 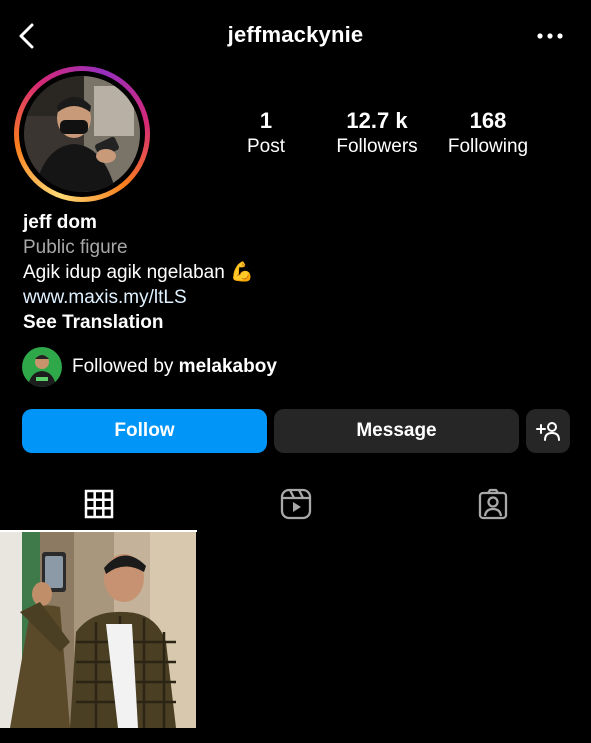 I want to click on suggested-users-button, so click(x=548, y=431).